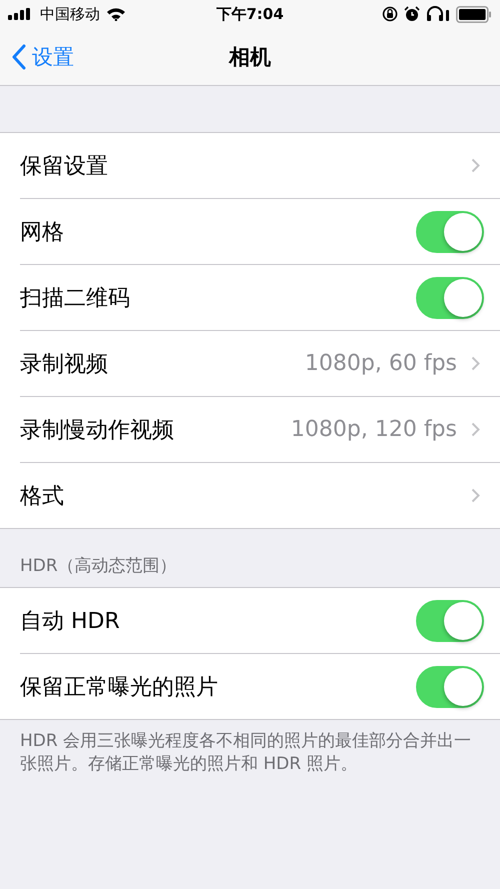 This screenshot has width=500, height=889. What do you see at coordinates (260, 166) in the screenshot?
I see `settings-row: 保留设置` at bounding box center [260, 166].